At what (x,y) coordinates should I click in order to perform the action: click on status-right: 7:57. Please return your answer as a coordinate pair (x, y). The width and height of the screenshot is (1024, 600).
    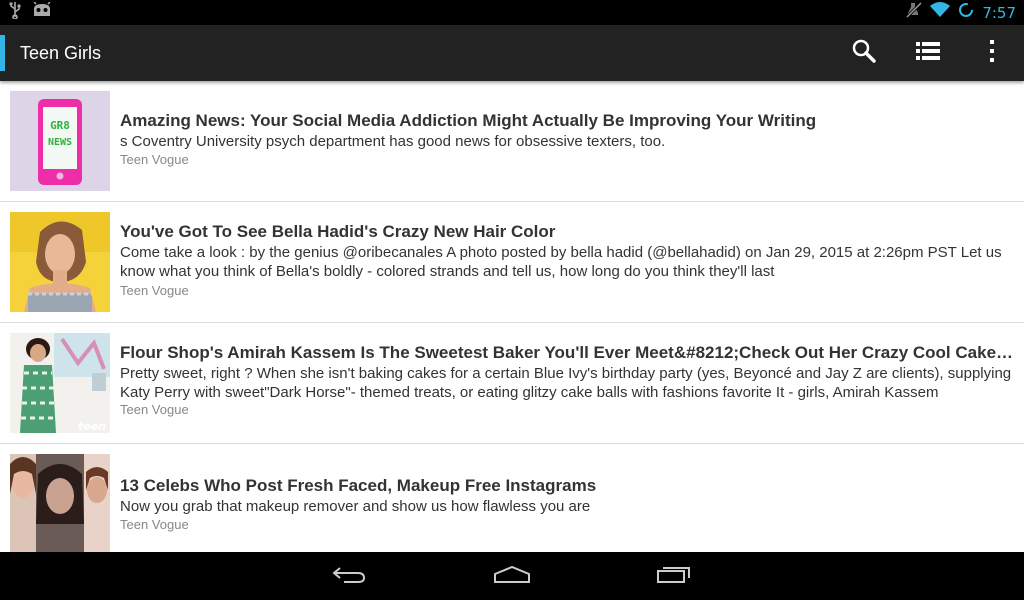
    Looking at the image, I should click on (961, 12).